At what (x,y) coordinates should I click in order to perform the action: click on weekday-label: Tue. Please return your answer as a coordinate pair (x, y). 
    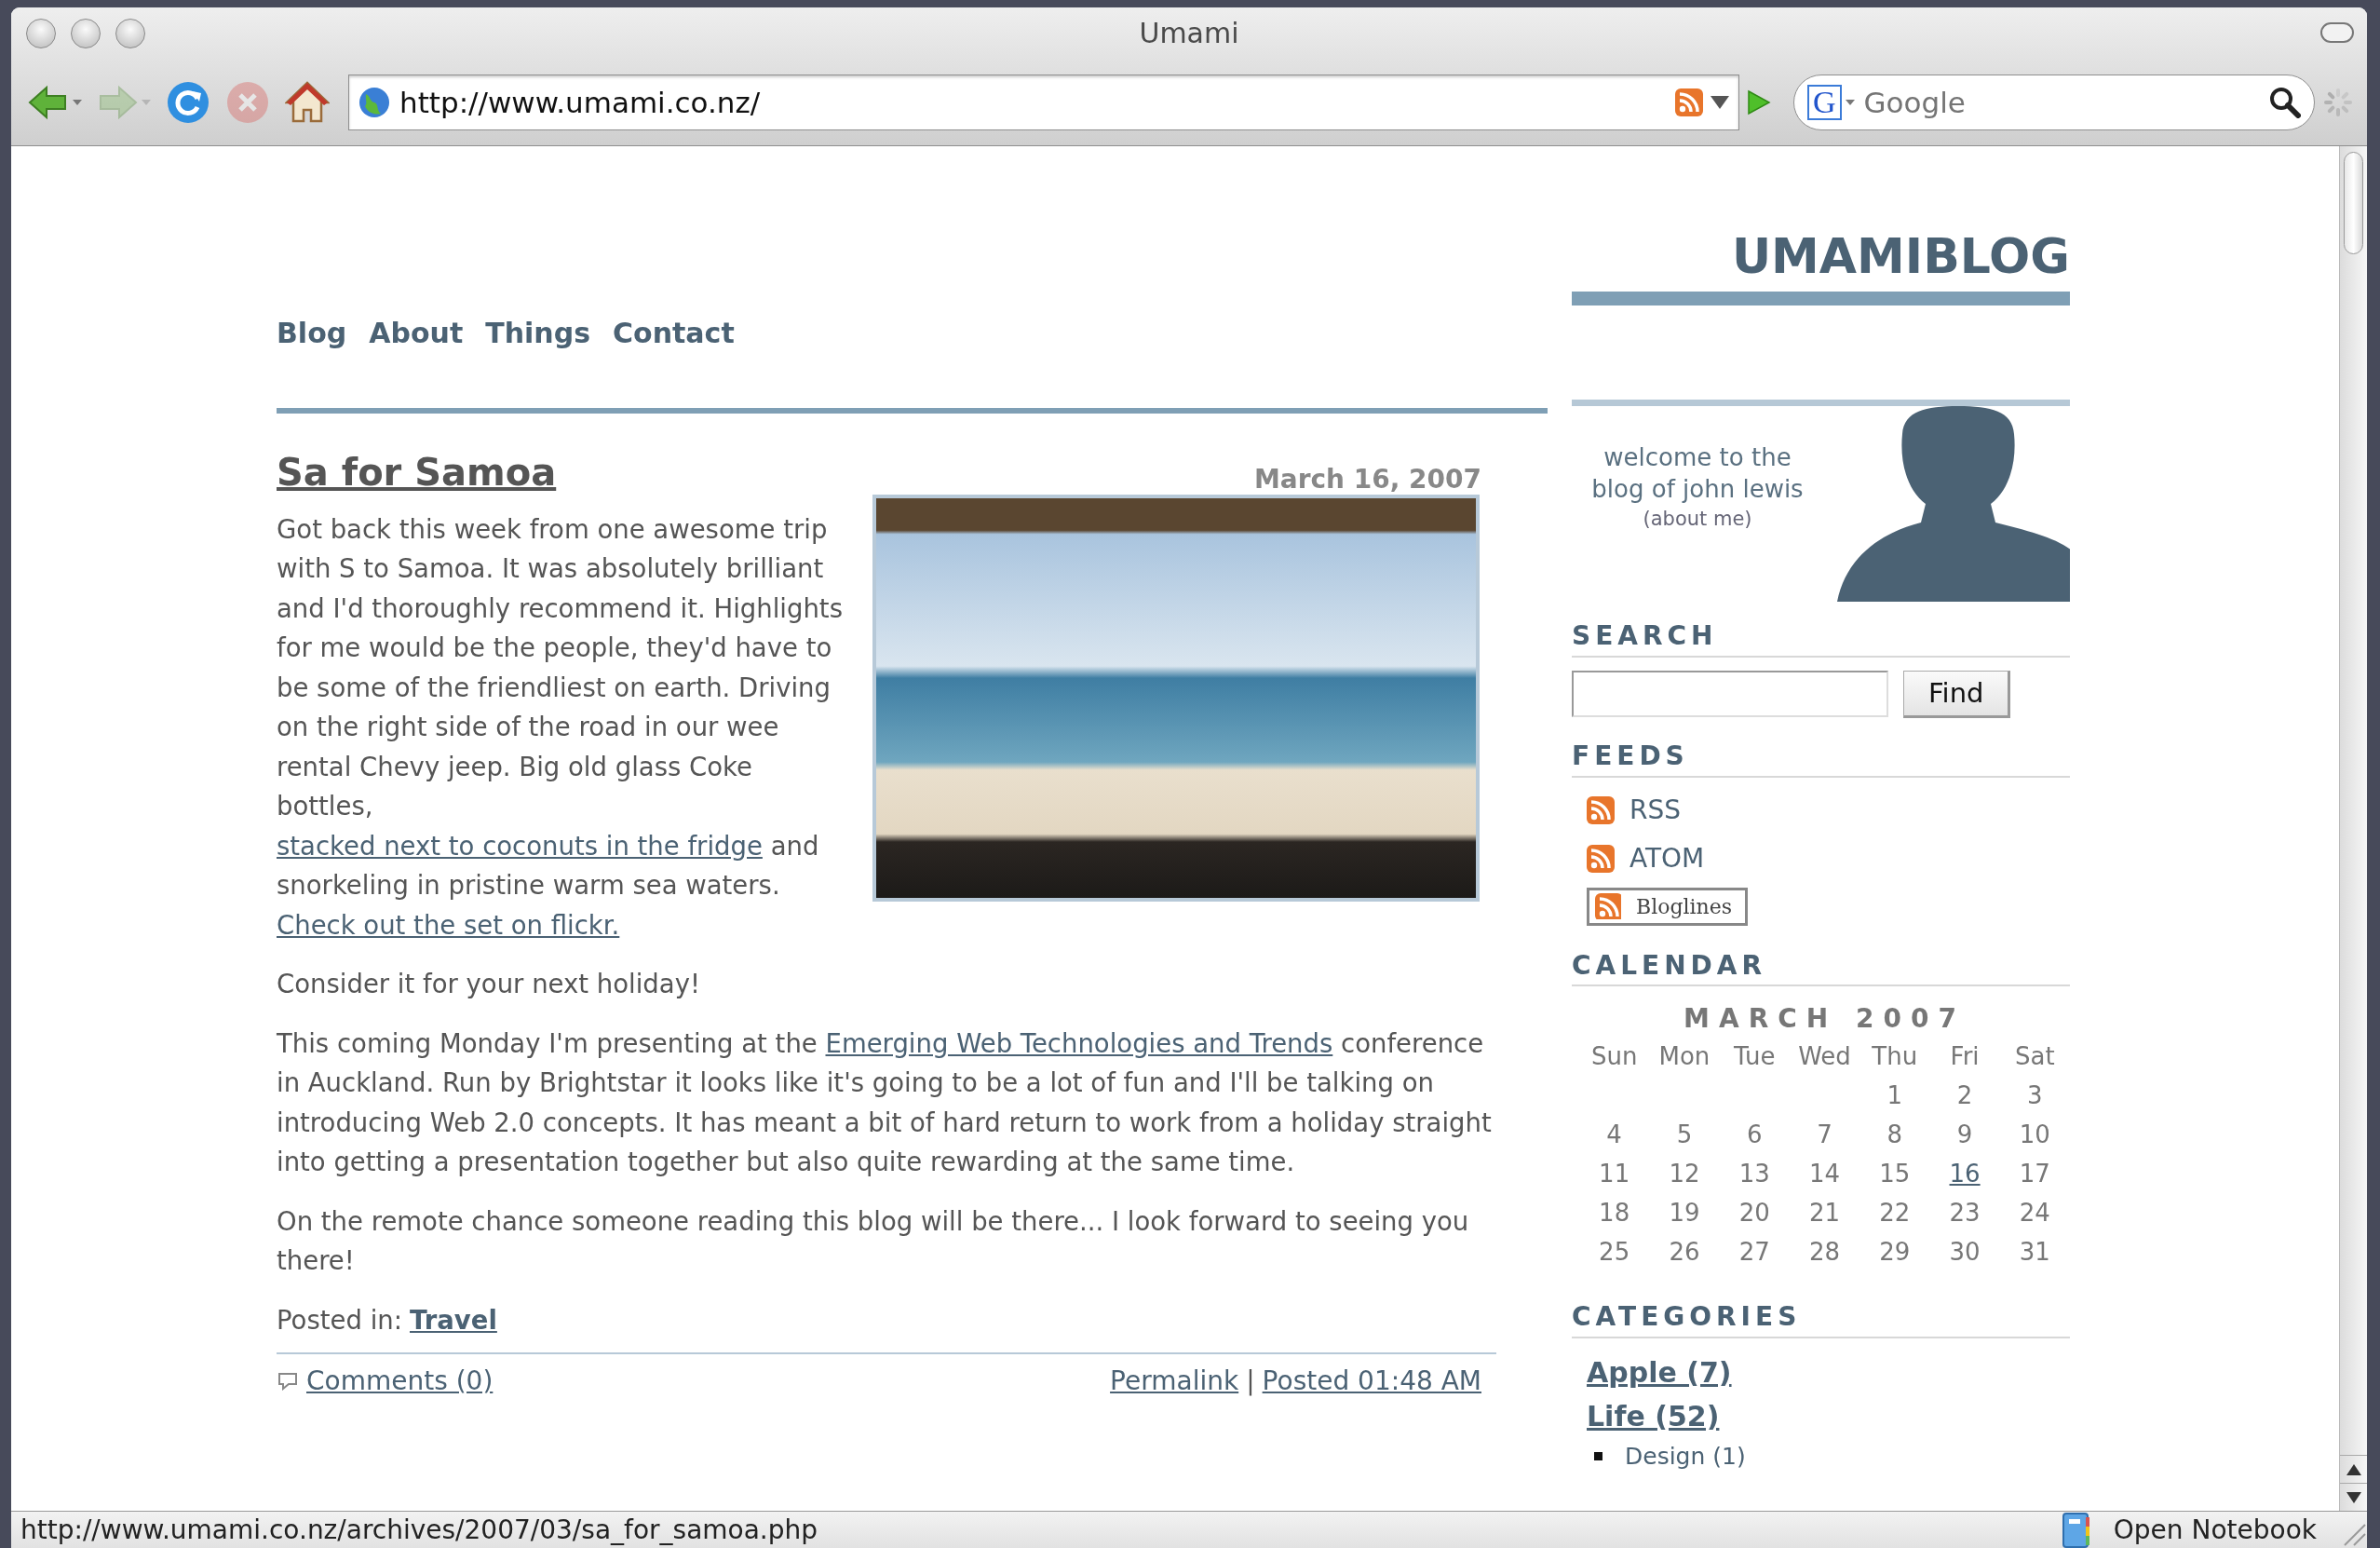
    Looking at the image, I should click on (1755, 1057).